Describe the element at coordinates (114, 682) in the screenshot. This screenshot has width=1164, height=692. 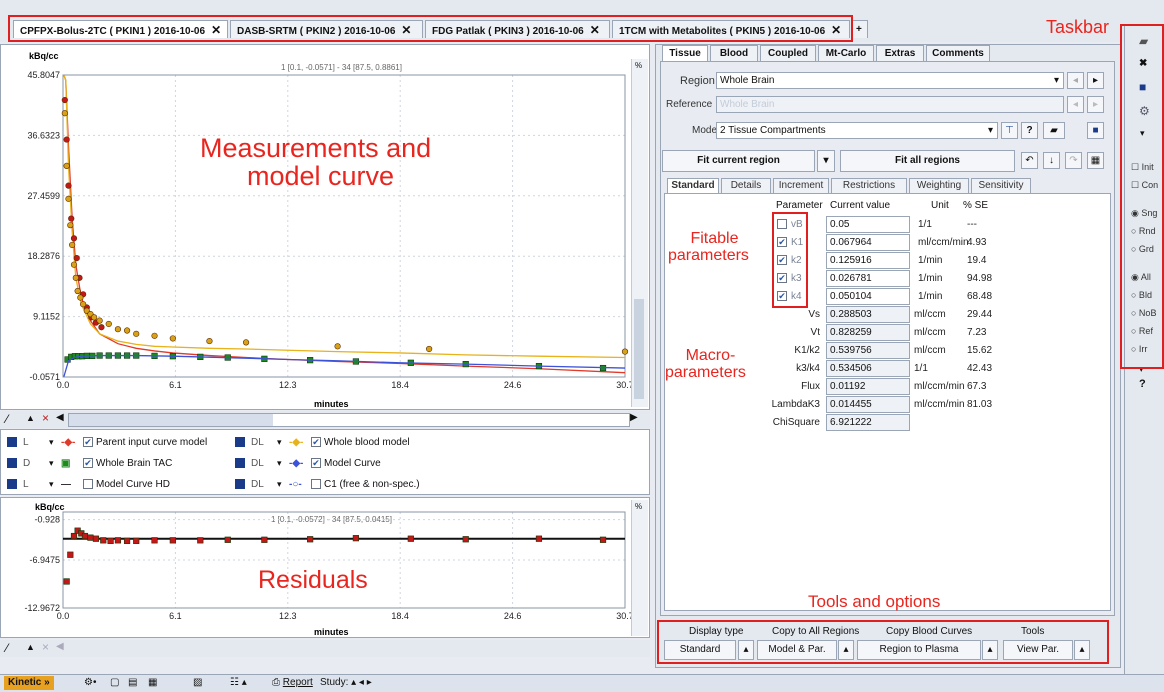
I see `window-icon: ▢` at that location.